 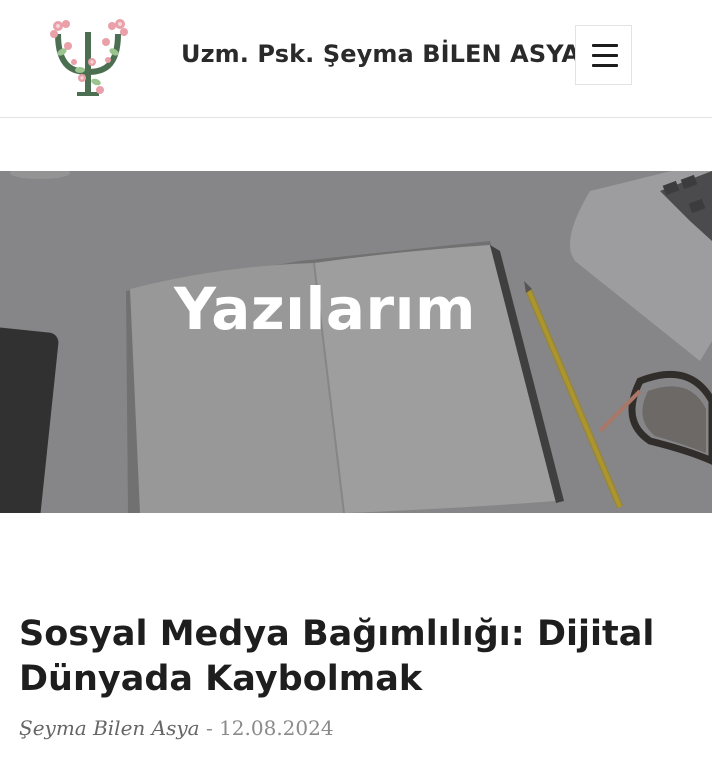 I want to click on post-date: 12.08.2024, so click(x=276, y=728).